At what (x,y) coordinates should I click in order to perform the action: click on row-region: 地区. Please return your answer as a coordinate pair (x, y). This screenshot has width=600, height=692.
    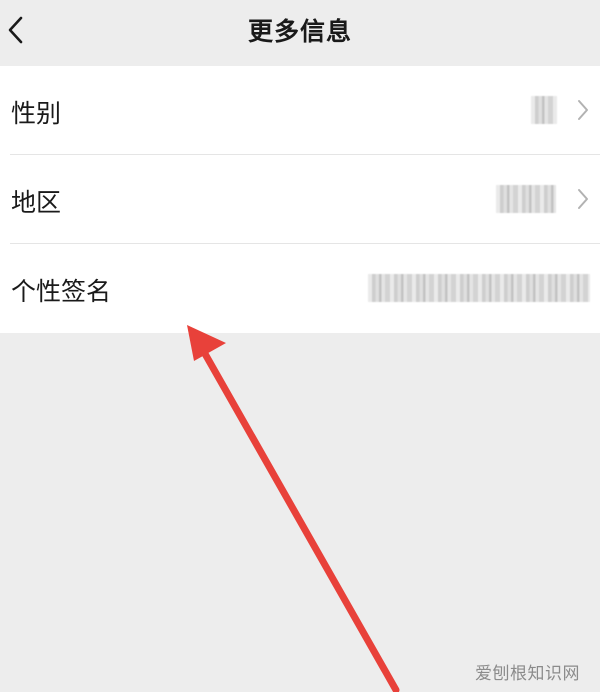
    Looking at the image, I should click on (300, 199).